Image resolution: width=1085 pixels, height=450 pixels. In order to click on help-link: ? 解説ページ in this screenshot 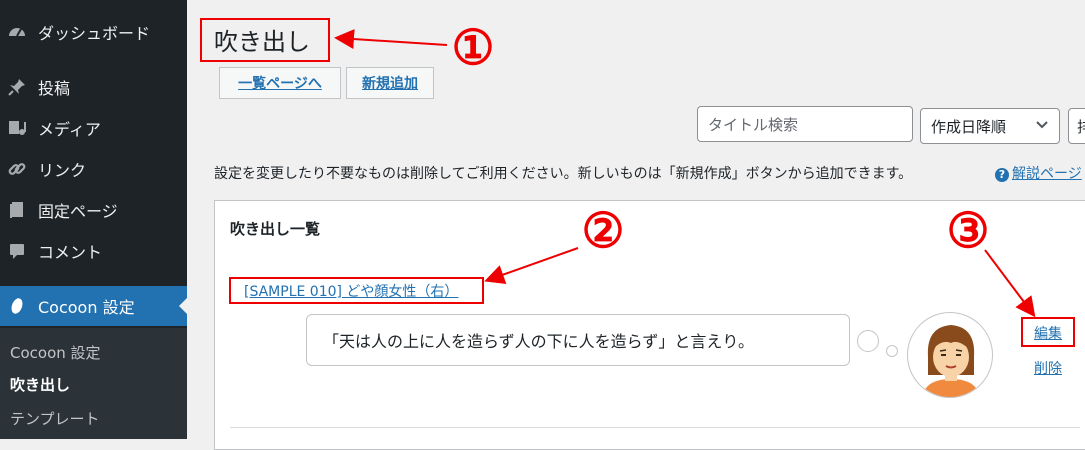, I will do `click(1038, 173)`.